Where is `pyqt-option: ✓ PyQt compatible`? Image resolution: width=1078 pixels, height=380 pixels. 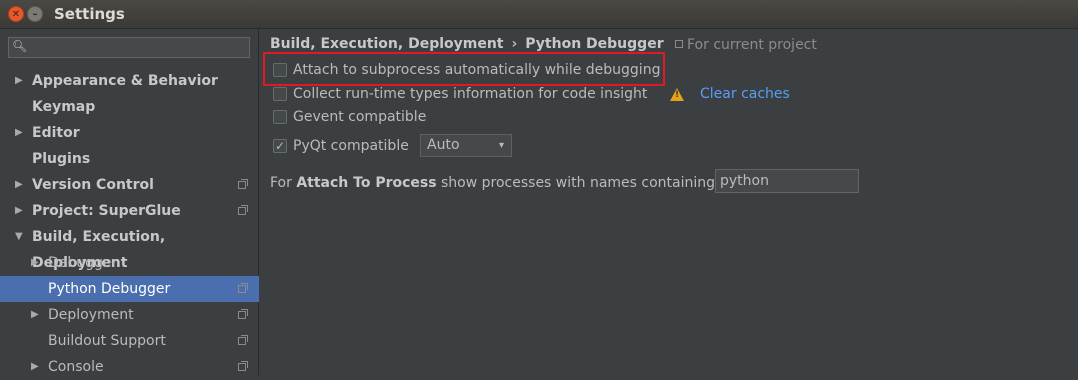
pyqt-option: ✓ PyQt compatible is located at coordinates (343, 146).